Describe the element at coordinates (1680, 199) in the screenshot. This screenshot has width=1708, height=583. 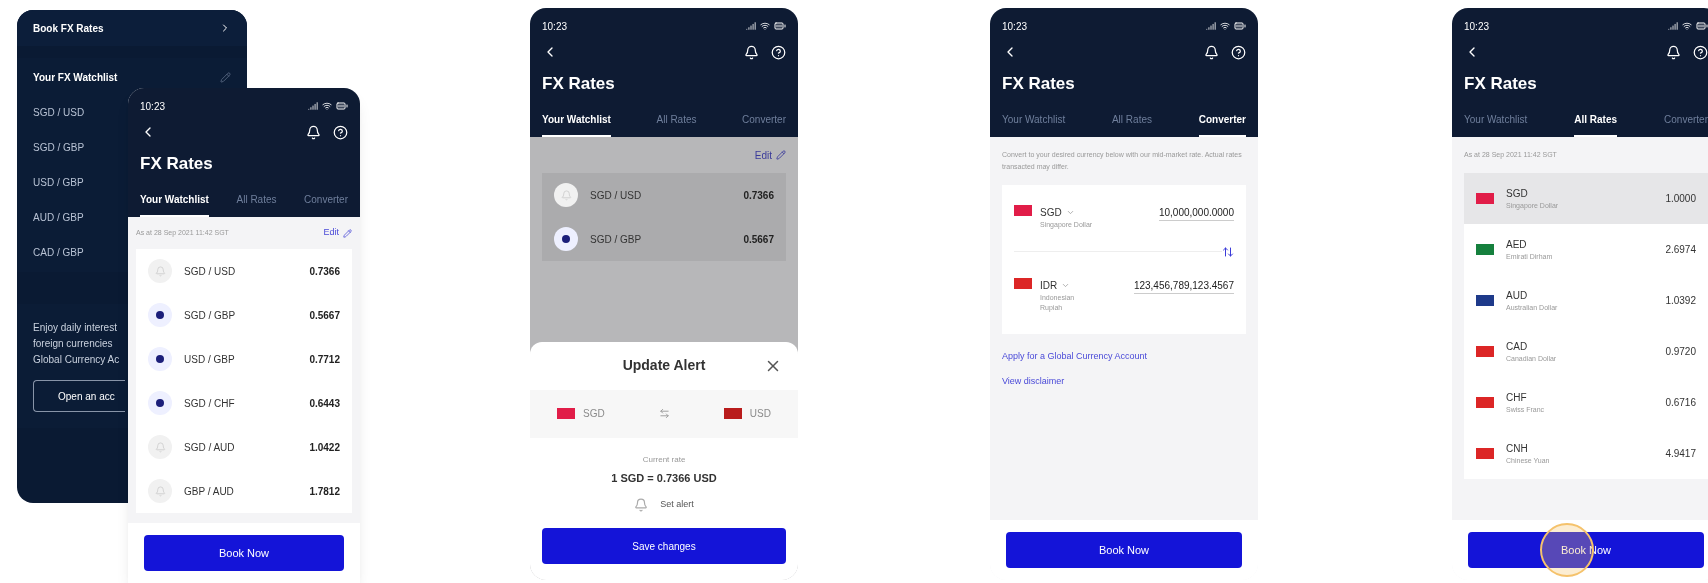
I see `rate-value: 1.0000` at that location.